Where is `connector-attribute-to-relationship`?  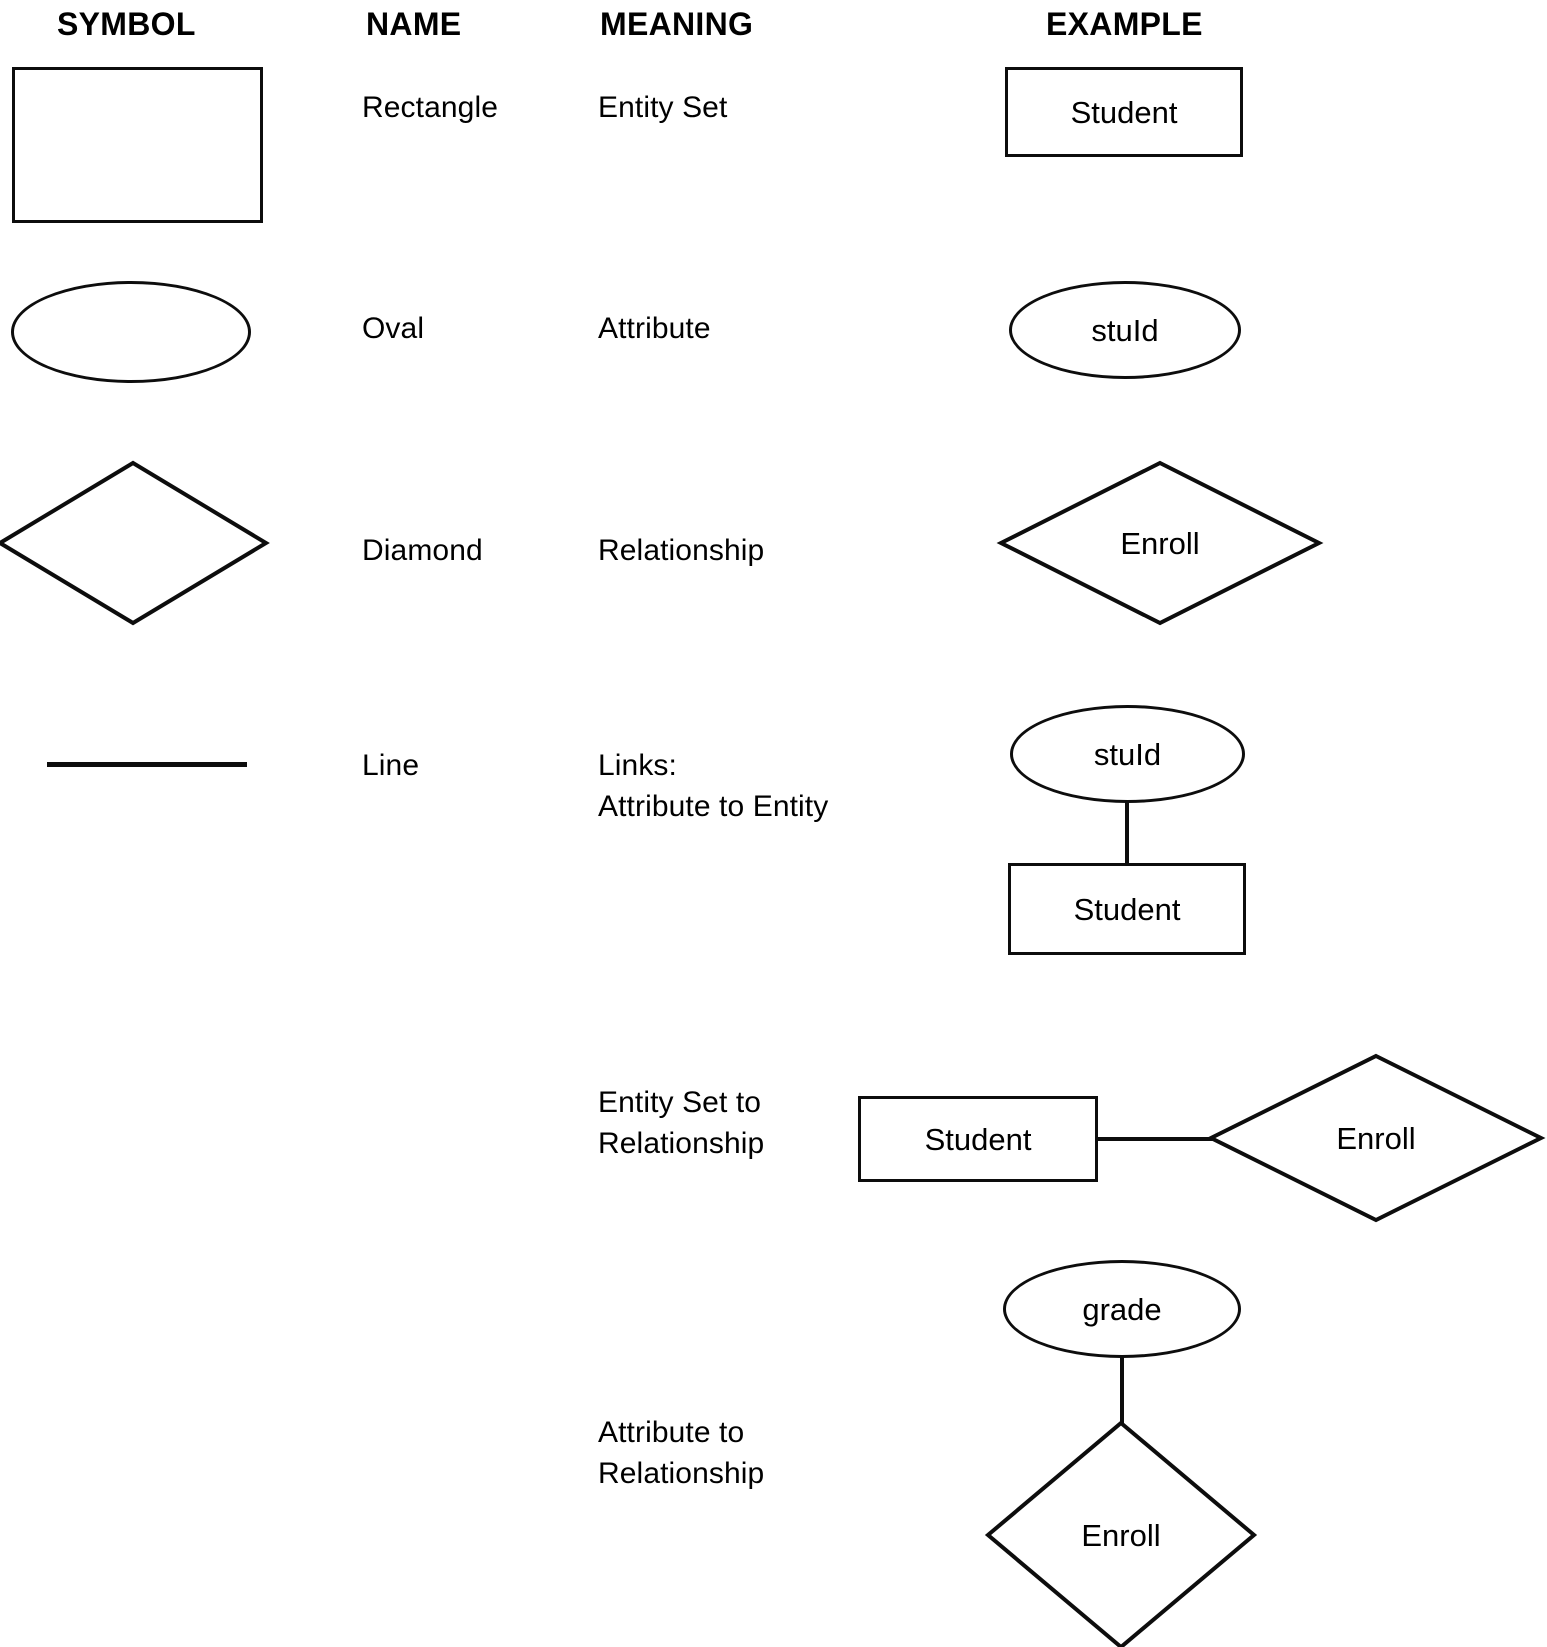
connector-attribute-to-relationship is located at coordinates (1122, 1390).